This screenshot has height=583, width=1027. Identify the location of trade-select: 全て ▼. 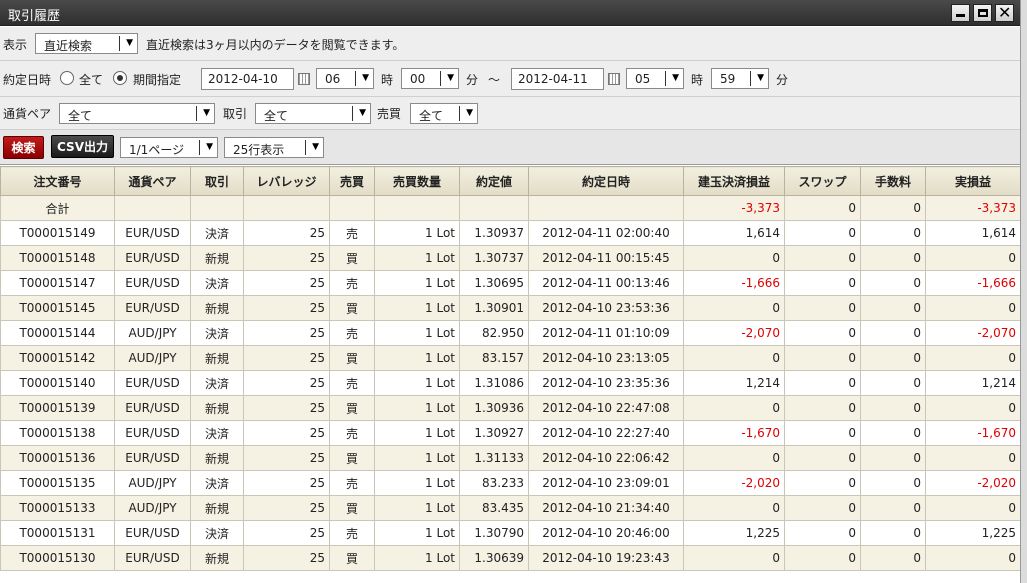
(313, 113).